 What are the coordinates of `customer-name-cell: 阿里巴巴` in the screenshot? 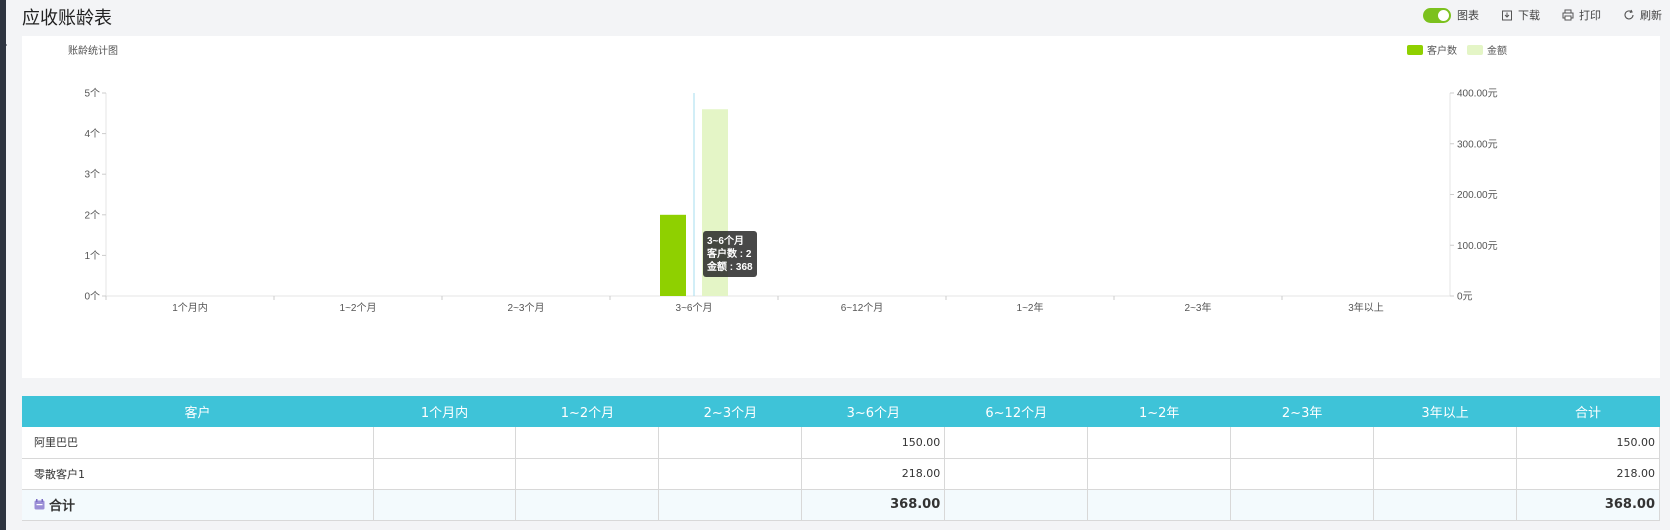 It's located at (198, 443).